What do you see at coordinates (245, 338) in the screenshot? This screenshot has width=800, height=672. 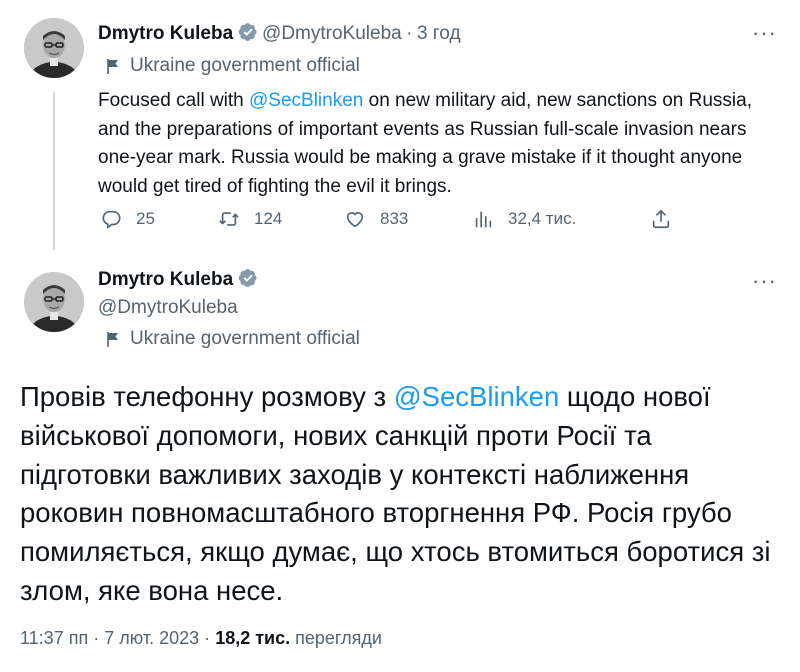 I see `tweet2-gov-label-text: Ukraine government official` at bounding box center [245, 338].